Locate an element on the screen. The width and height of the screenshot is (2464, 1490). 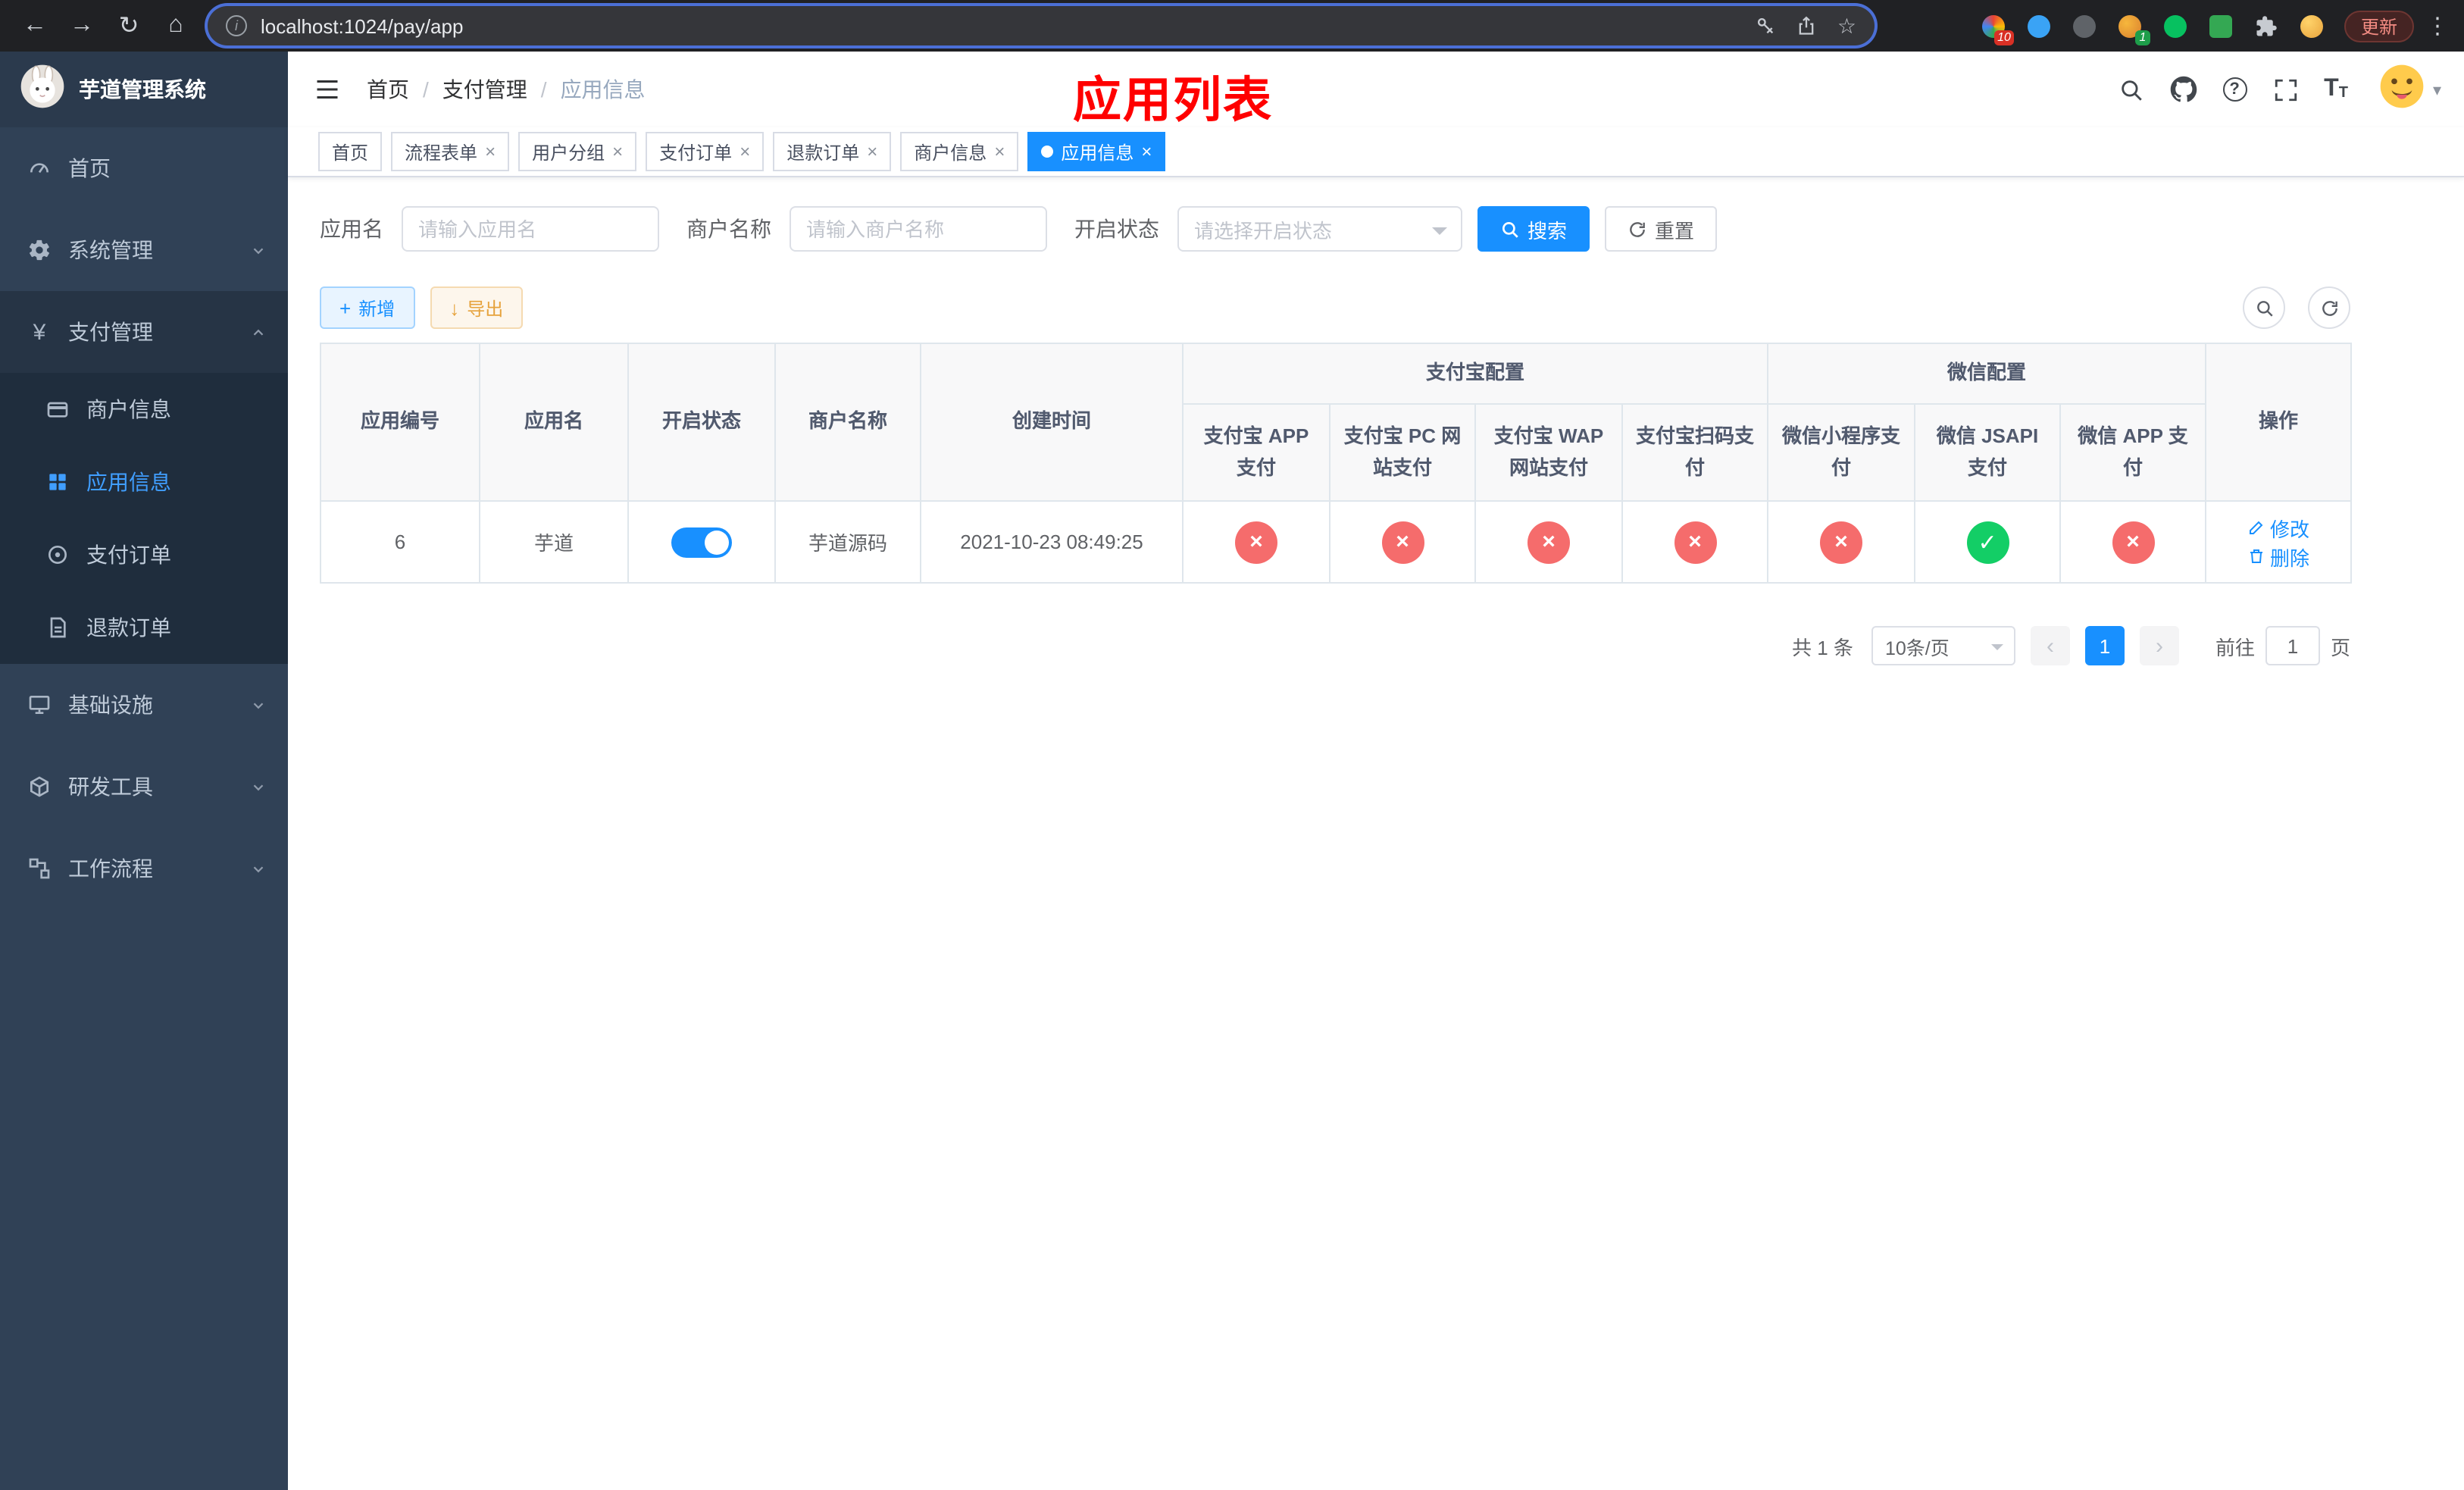
status-label: 开启状态 is located at coordinates (1116, 229).